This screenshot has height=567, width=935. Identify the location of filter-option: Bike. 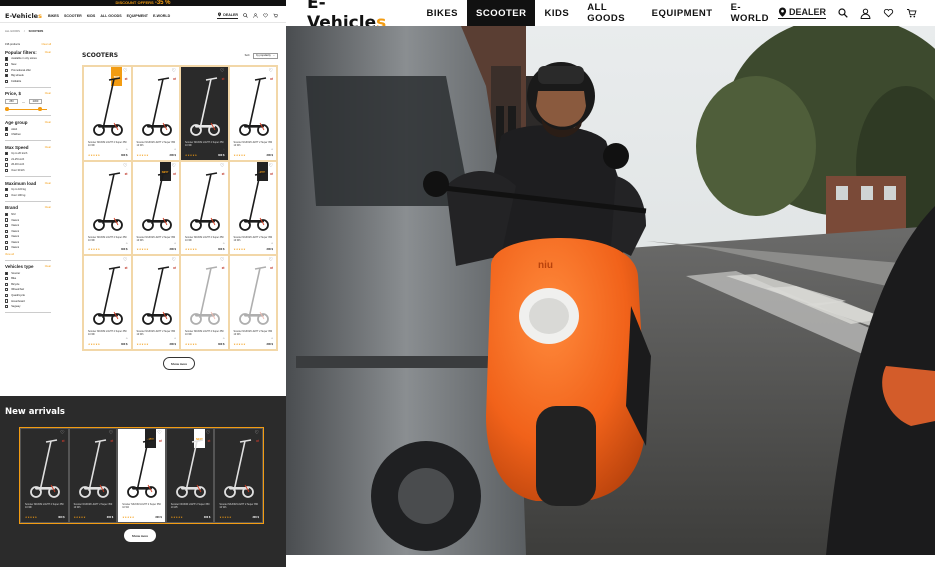
(28, 279).